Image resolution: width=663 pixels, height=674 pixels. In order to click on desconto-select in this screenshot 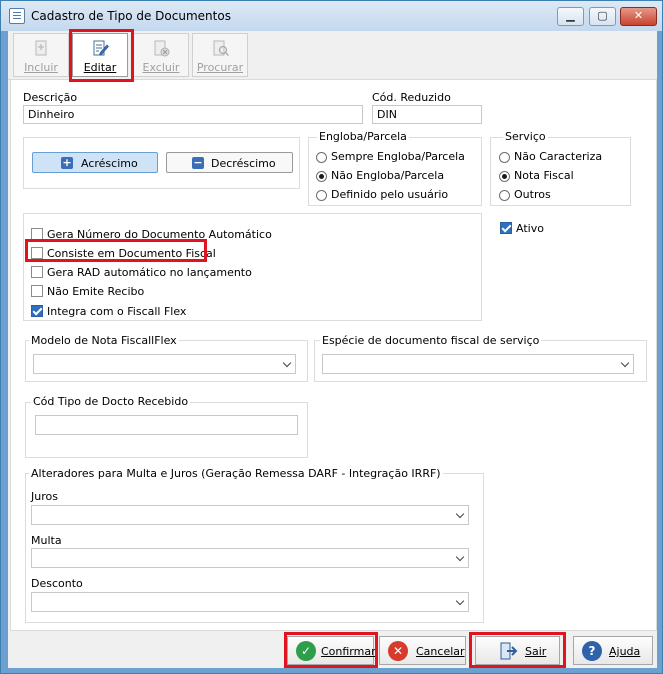, I will do `click(250, 602)`.